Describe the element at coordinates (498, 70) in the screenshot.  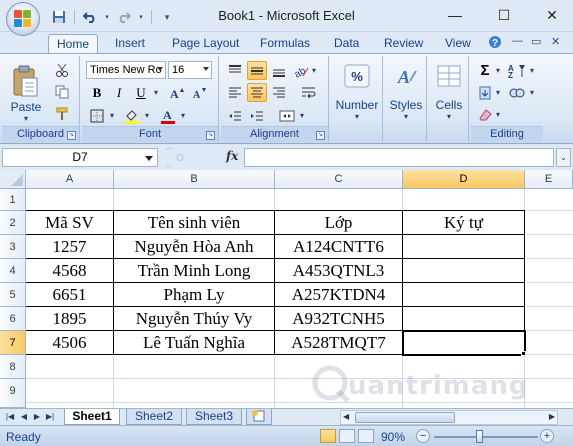
I see `autosum-dropdown-icon: ▾` at that location.